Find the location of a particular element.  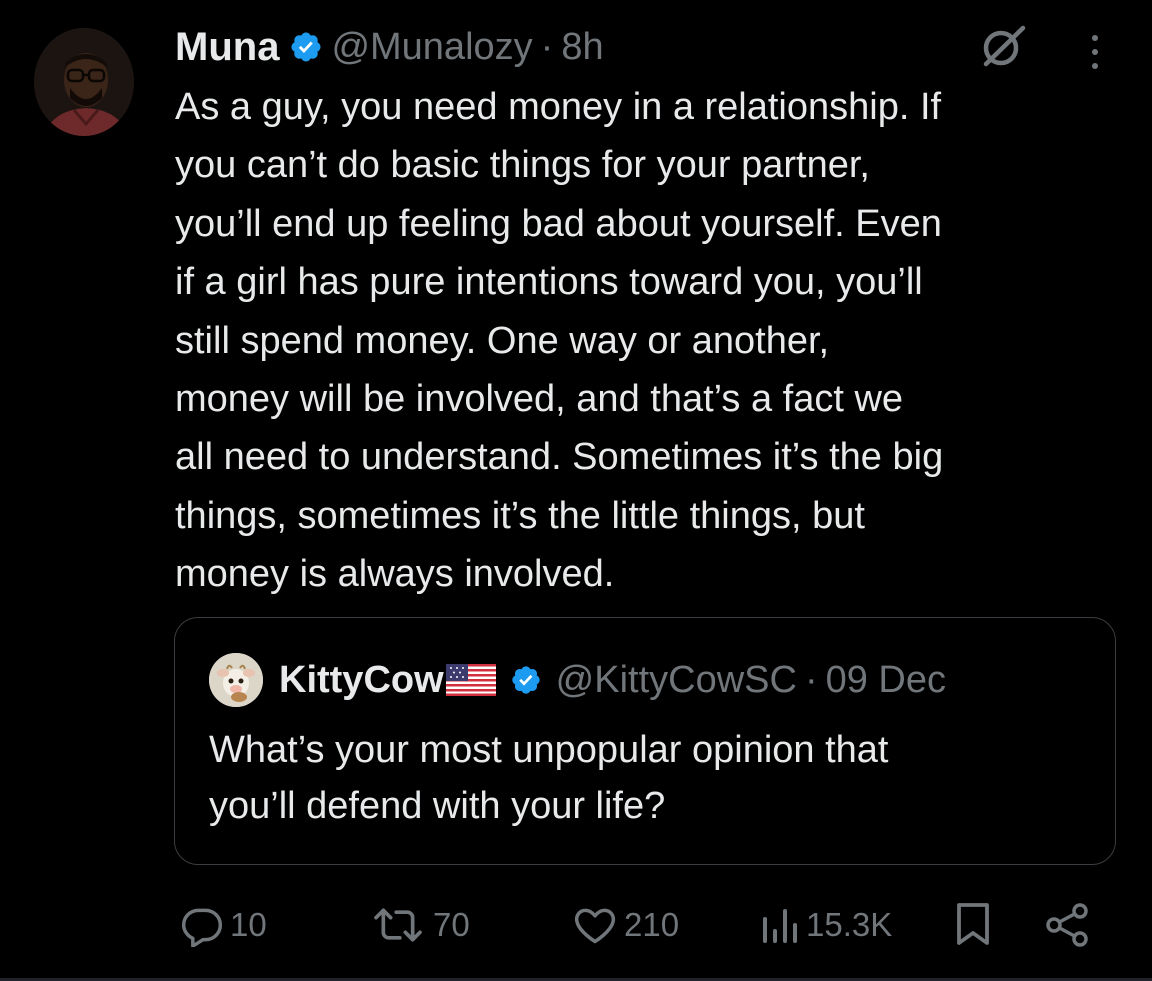

views-button: 15.3K is located at coordinates (826, 925).